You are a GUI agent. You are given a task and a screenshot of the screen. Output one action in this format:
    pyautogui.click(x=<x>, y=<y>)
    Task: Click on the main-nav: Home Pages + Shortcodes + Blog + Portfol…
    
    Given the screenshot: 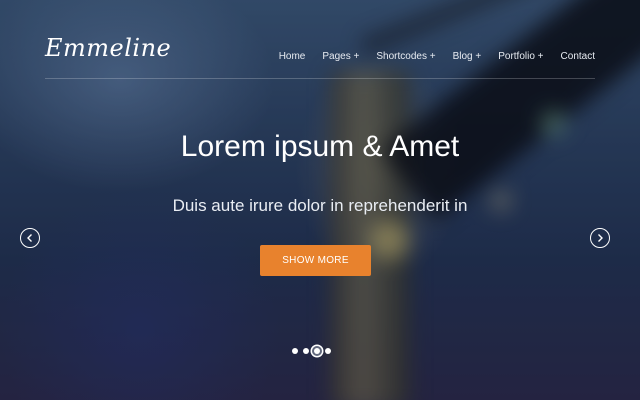 What is the action you would take?
    pyautogui.click(x=428, y=56)
    